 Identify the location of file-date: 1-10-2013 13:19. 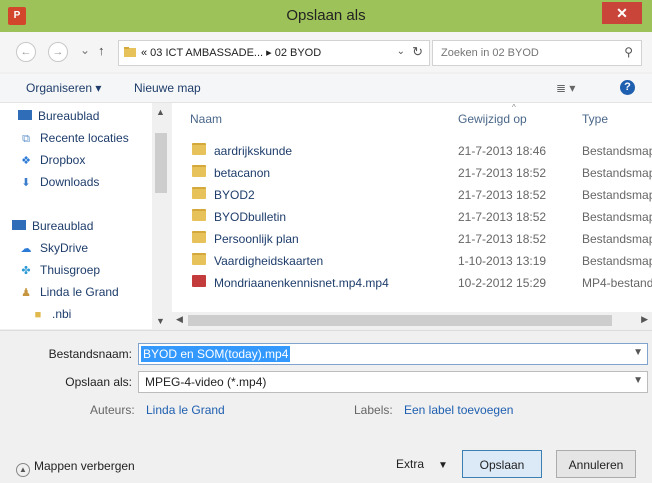
(502, 261).